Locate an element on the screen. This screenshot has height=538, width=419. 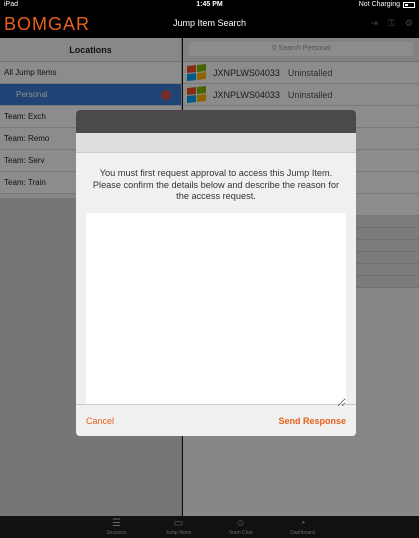
status-bar: iPad 1:45 PM Not Charging is located at coordinates (209, 5).